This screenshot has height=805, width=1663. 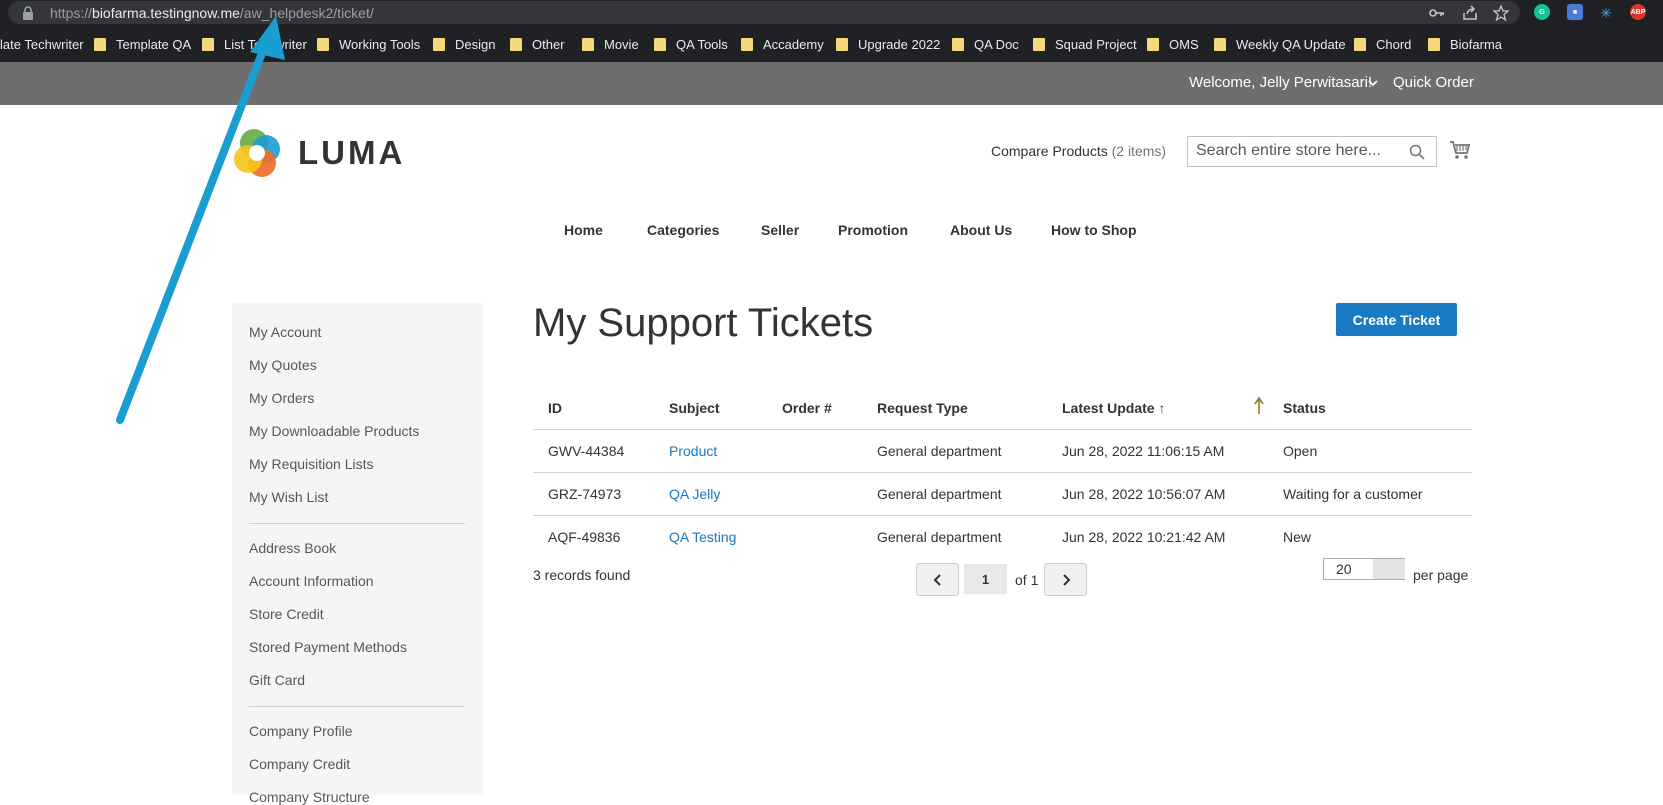 What do you see at coordinates (922, 408) in the screenshot?
I see `column-header-request-type: Request Type` at bounding box center [922, 408].